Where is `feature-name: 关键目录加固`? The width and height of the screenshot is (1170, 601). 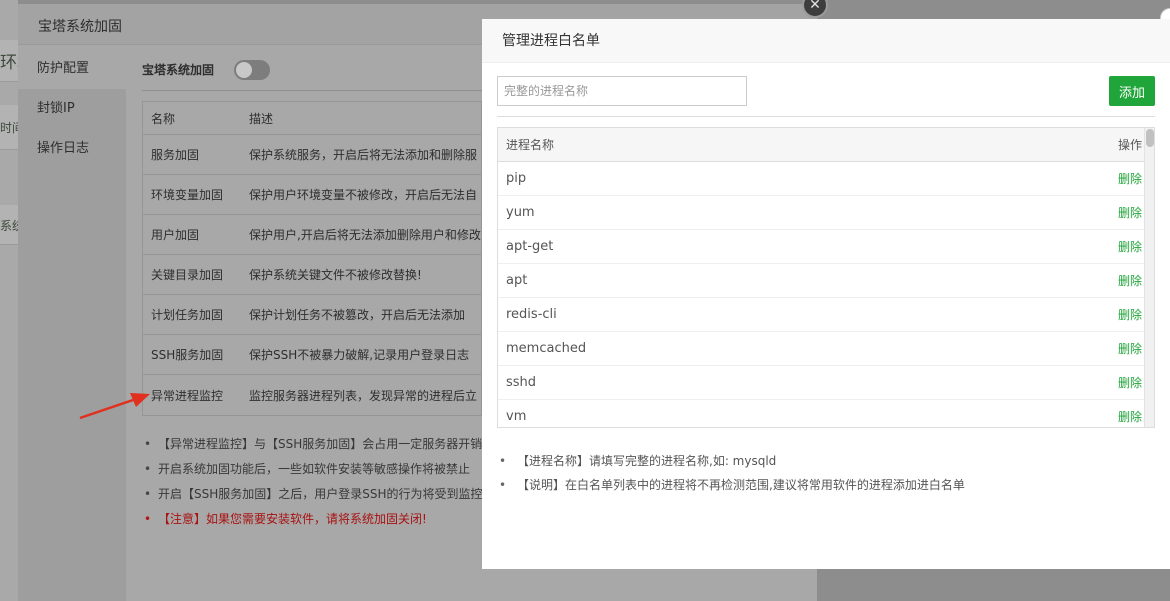 feature-name: 关键目录加固 is located at coordinates (187, 275).